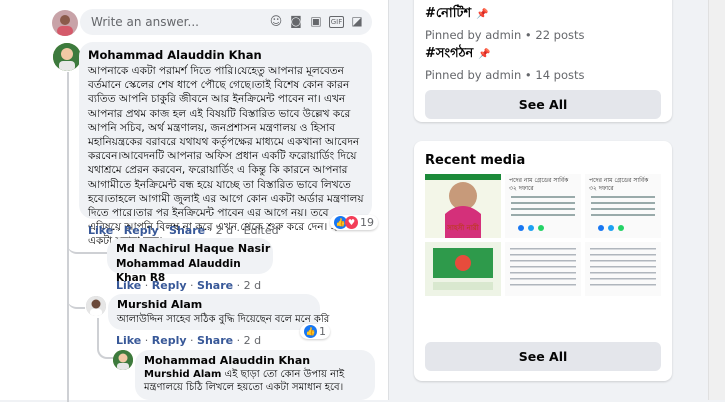 The width and height of the screenshot is (725, 402). Describe the element at coordinates (276, 21) in the screenshot. I see `emoji-icon: ☺` at that location.